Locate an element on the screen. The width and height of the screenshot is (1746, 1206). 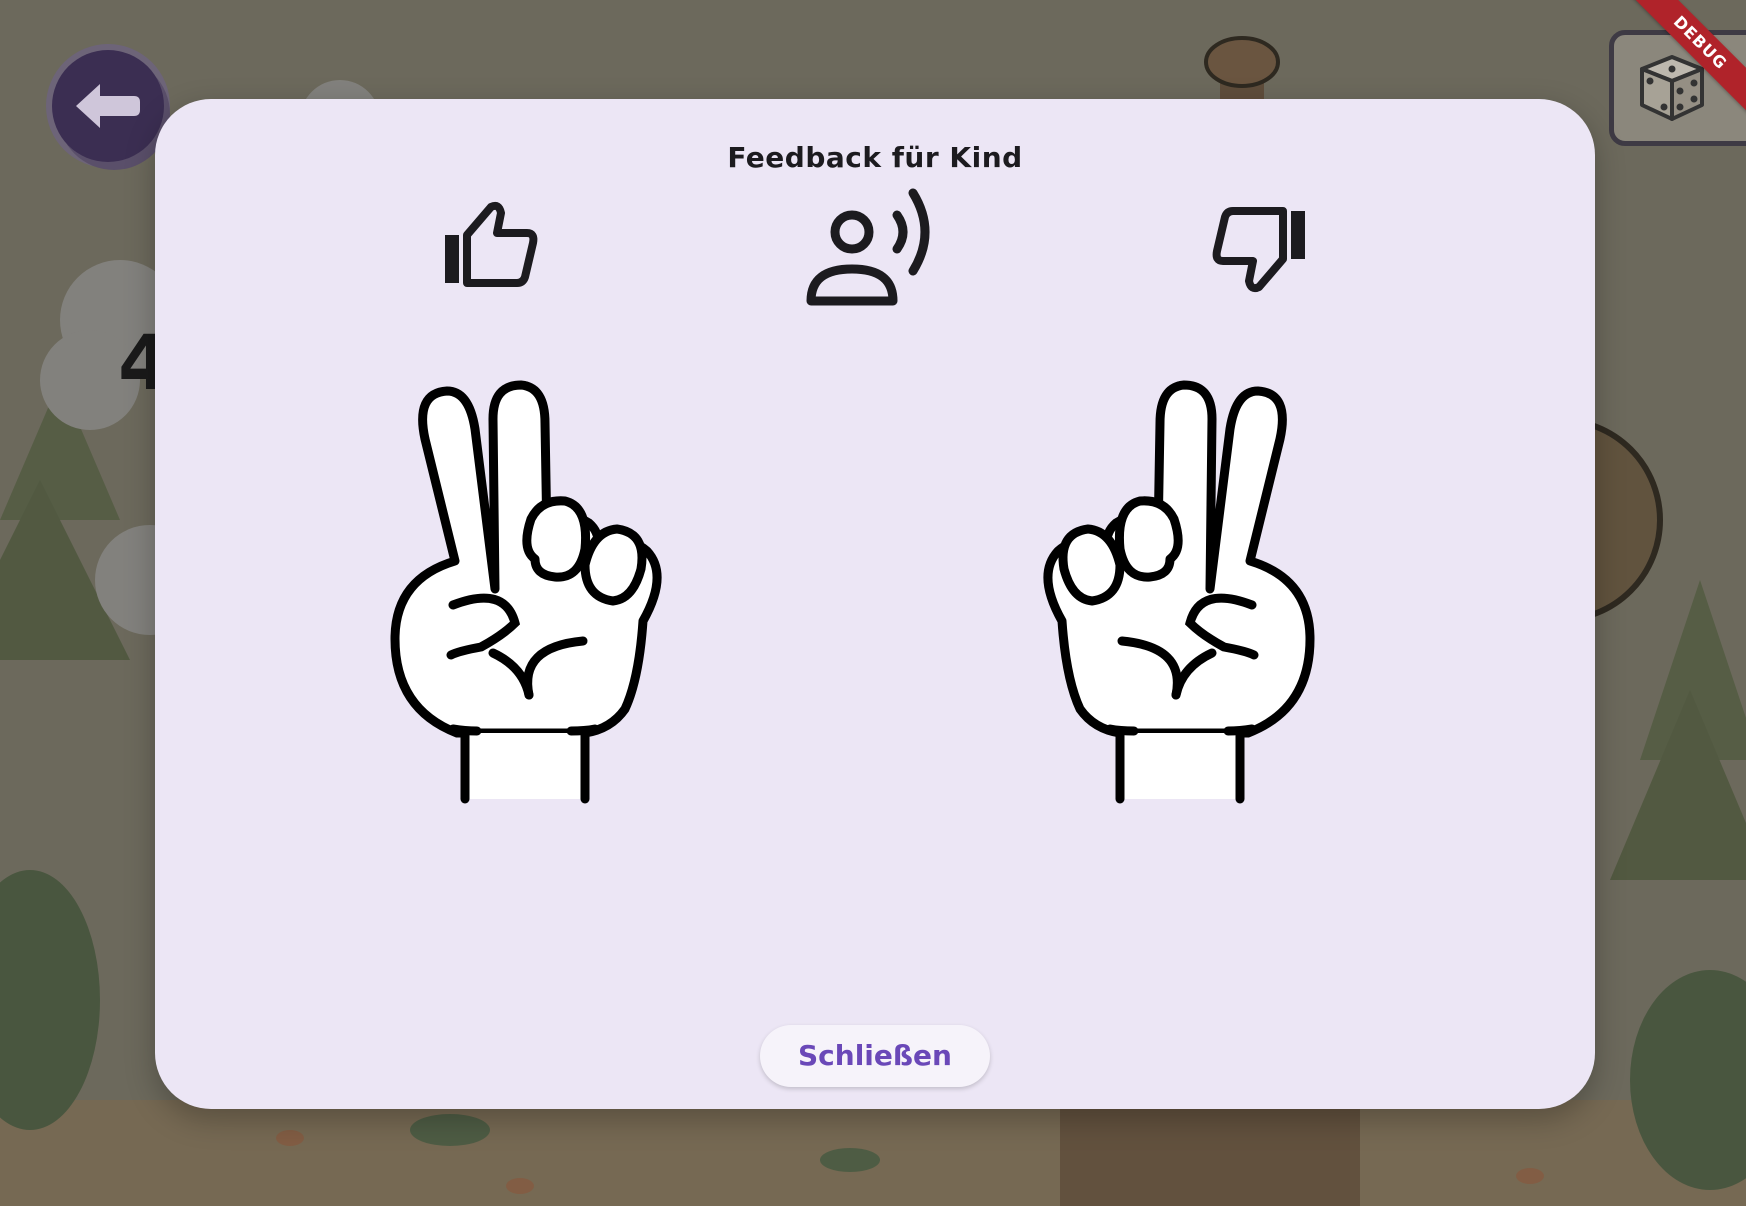
record-voice-icon is located at coordinates (868, 247).